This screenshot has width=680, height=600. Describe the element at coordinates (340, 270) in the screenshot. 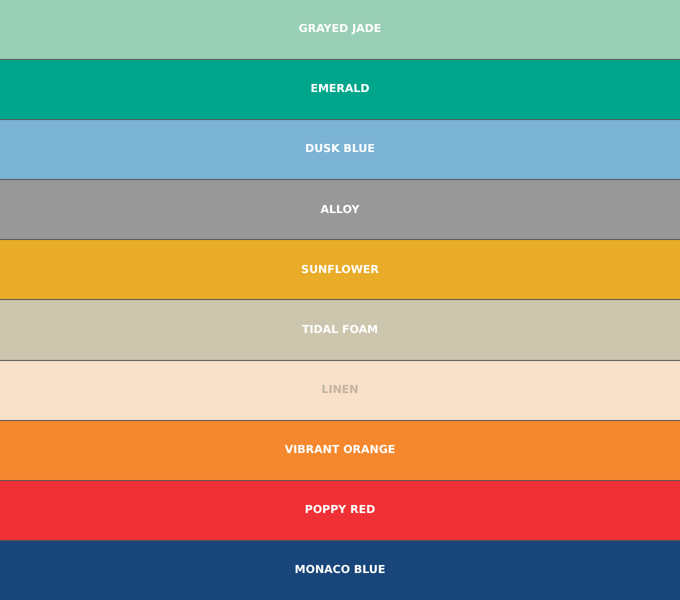

I see `swatch-label: SUNFLOWER` at that location.